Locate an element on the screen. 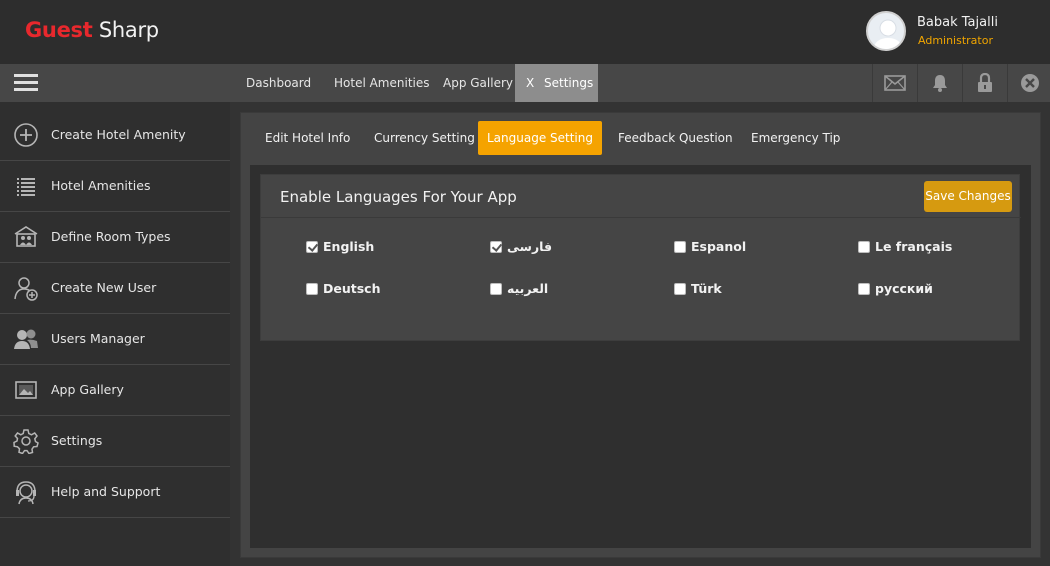 This screenshot has height=566, width=1050. language-option-espanol: Espanol is located at coordinates (710, 246).